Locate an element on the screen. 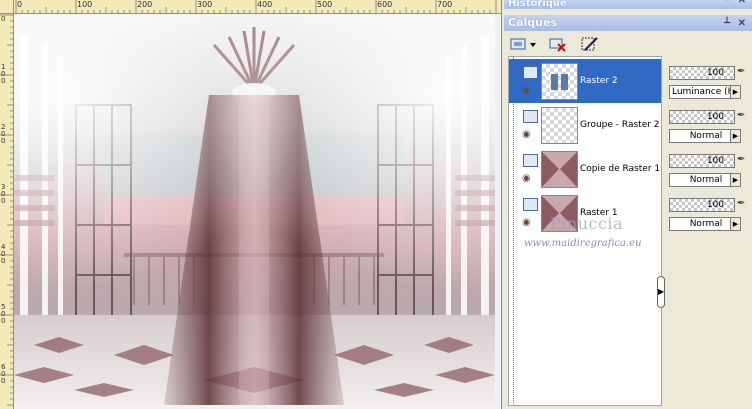 This screenshot has height=409, width=752. new-layer-button is located at coordinates (523, 44).